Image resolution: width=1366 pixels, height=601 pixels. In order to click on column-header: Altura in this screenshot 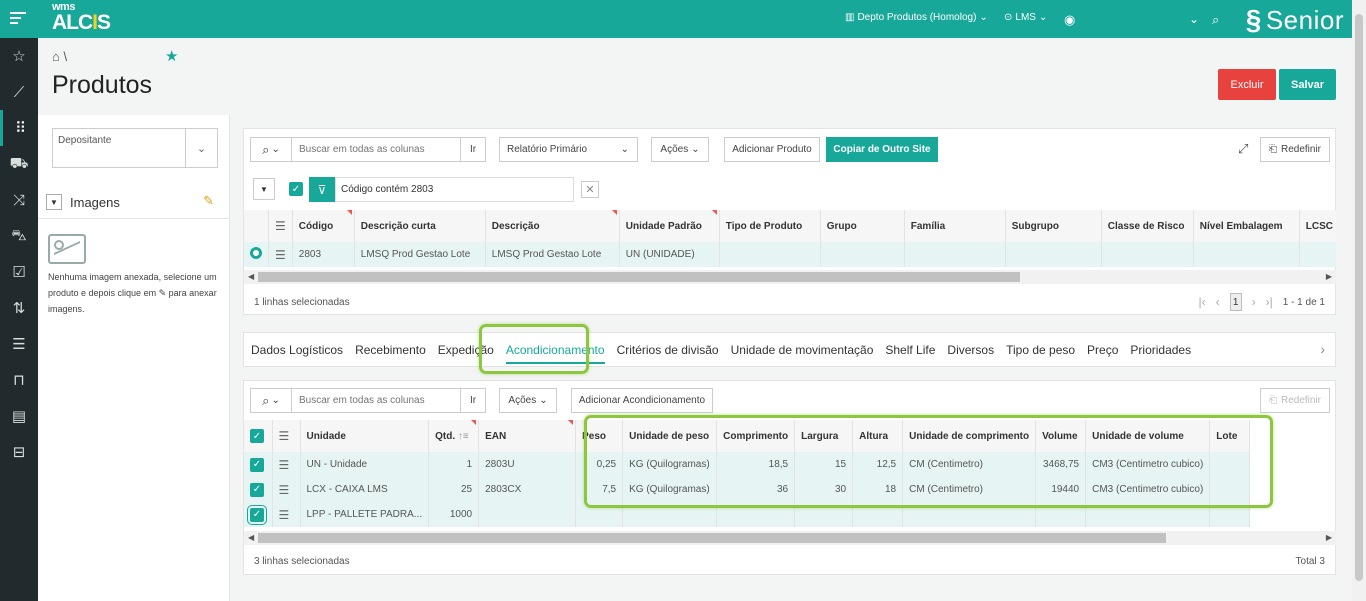, I will do `click(878, 436)`.